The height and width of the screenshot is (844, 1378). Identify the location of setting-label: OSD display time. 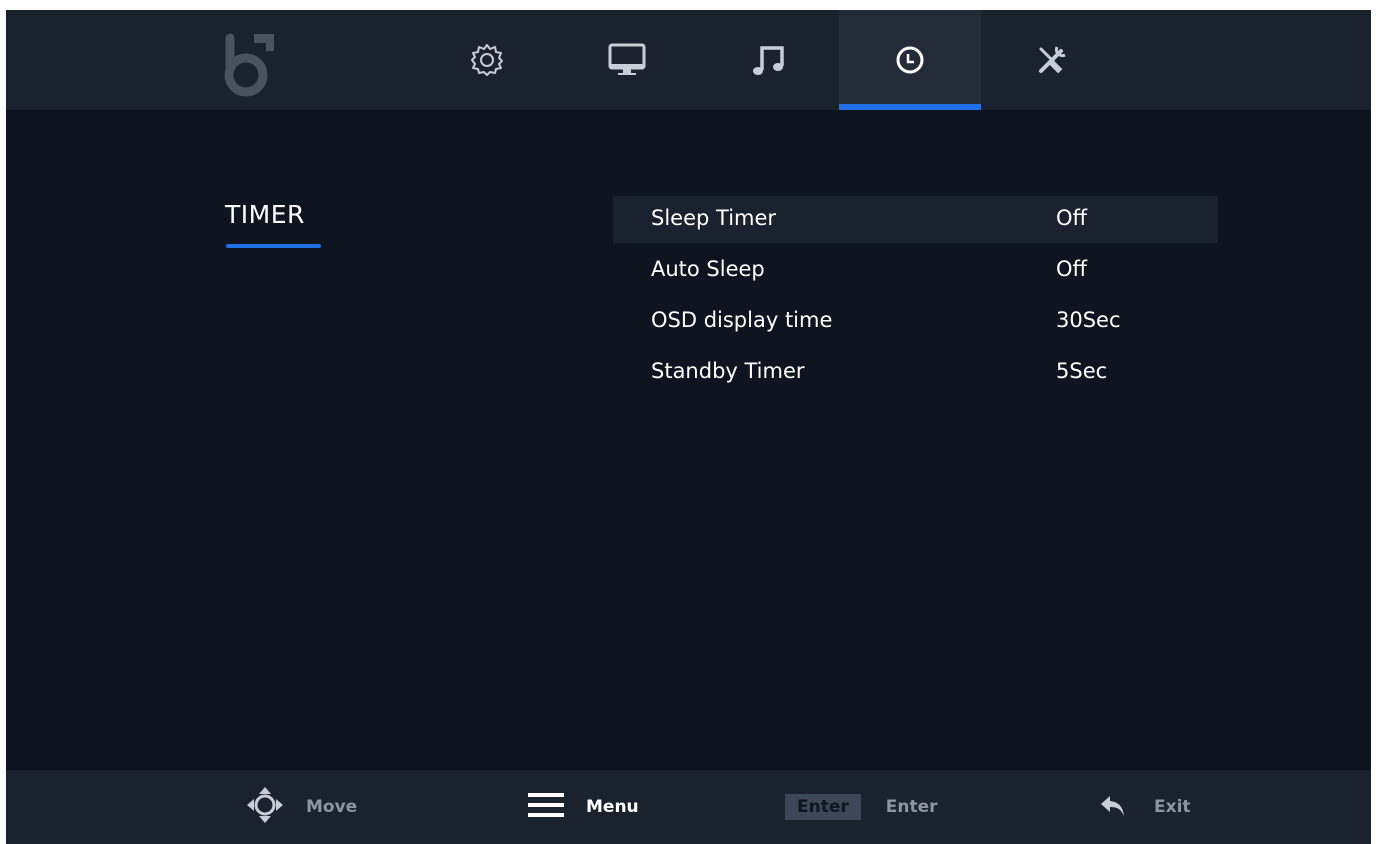
(742, 320).